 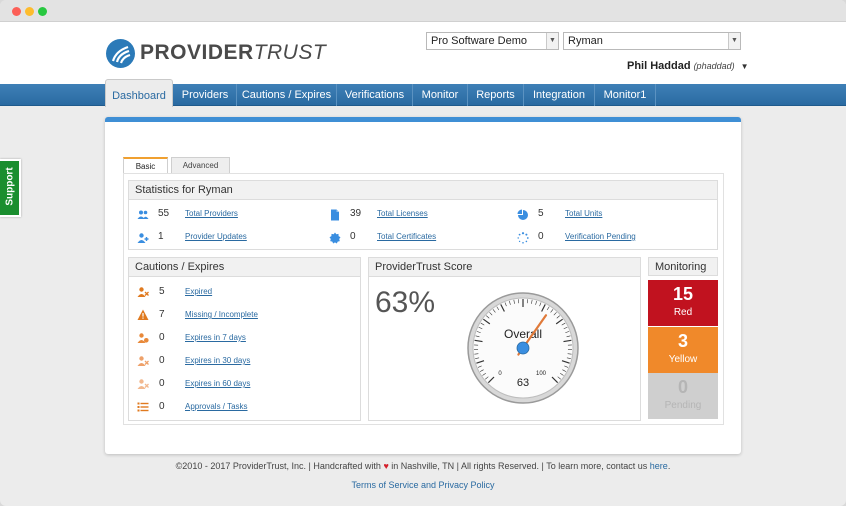 I want to click on monitoring-red-box: 15 Red, so click(x=683, y=303).